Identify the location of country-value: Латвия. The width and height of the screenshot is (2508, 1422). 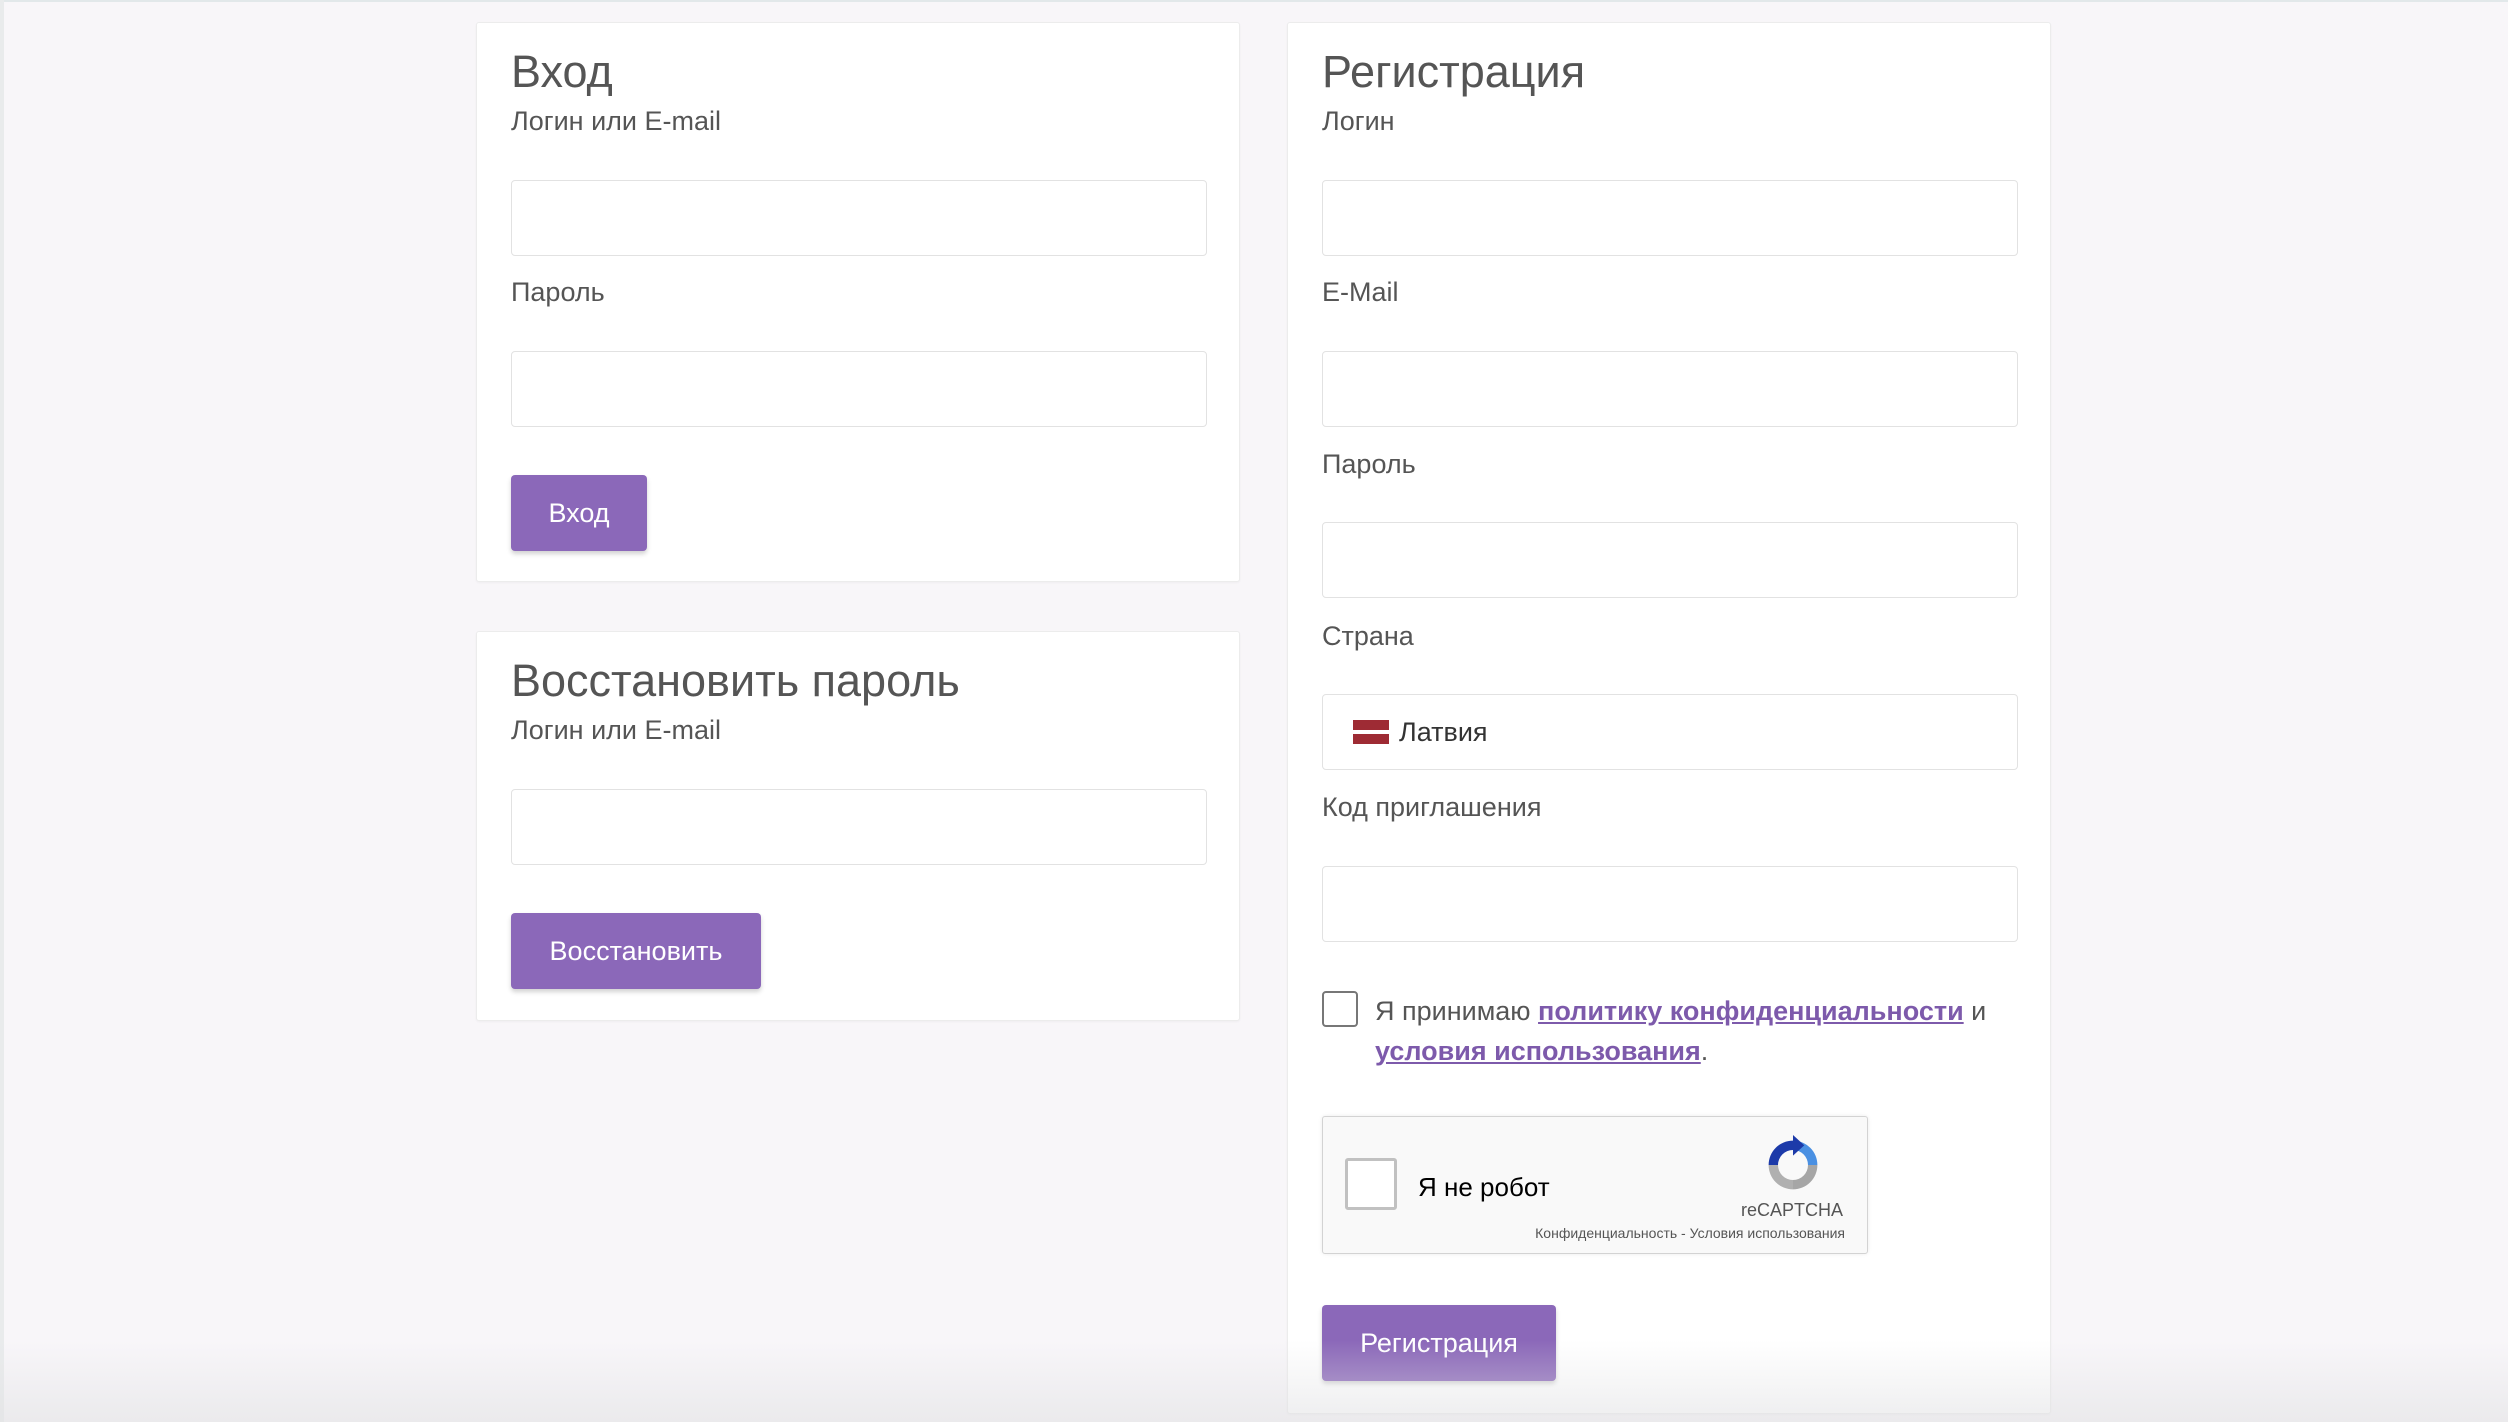
(1443, 731).